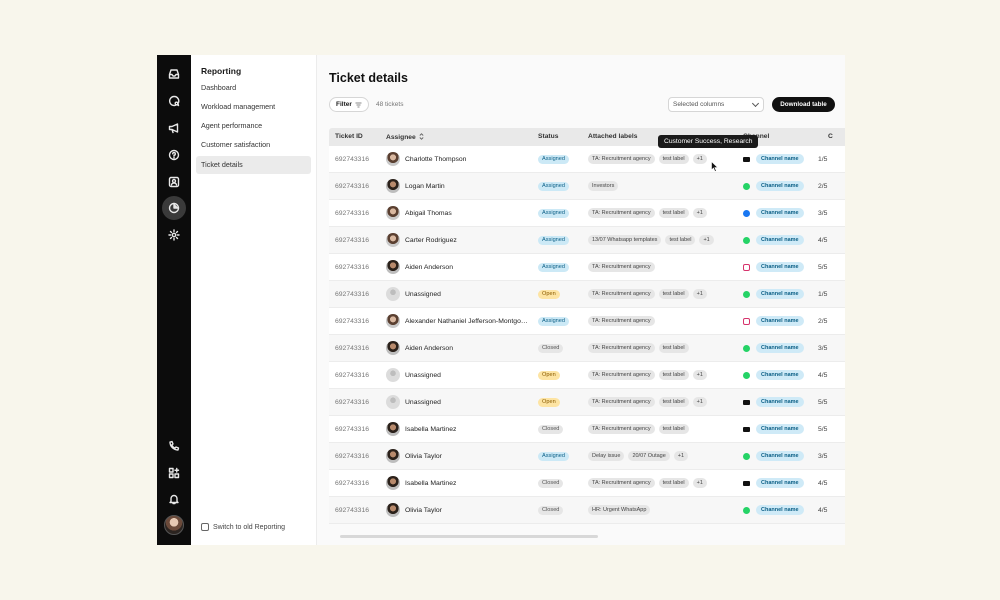  Describe the element at coordinates (174, 74) in the screenshot. I see `inbox-icon` at that location.